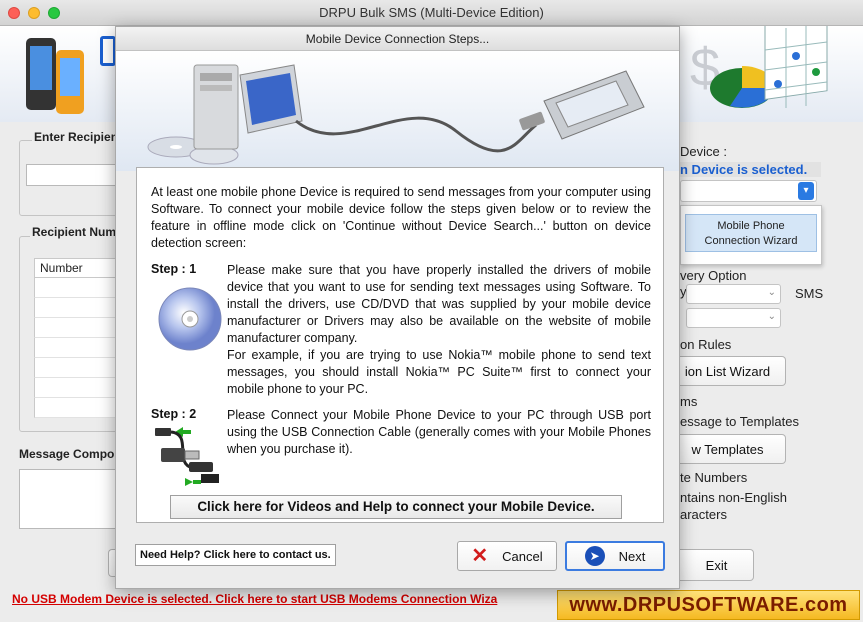 The height and width of the screenshot is (622, 863). I want to click on usb-cable-icon, so click(187, 456).